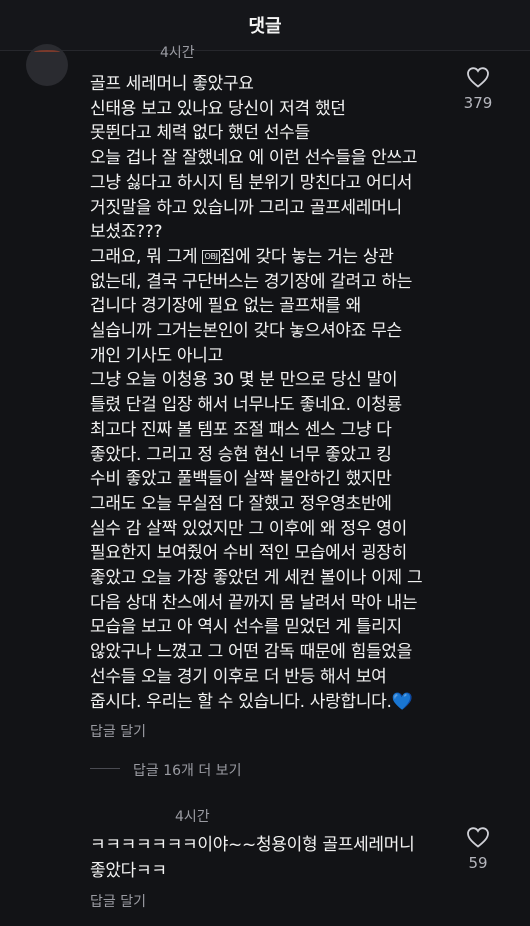 This screenshot has width=530, height=926. Describe the element at coordinates (187, 770) in the screenshot. I see `view-more-replies-button: 답글 16개 더 보기` at that location.